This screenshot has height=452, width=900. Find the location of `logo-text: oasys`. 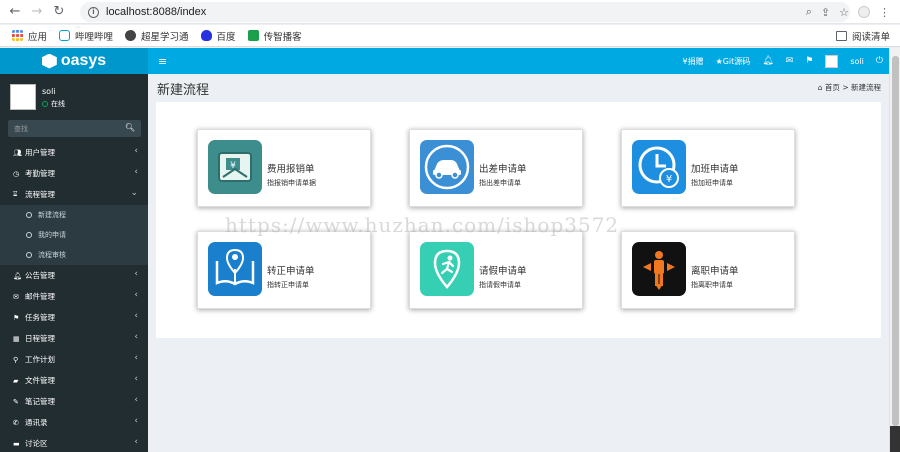

logo-text: oasys is located at coordinates (83, 60).